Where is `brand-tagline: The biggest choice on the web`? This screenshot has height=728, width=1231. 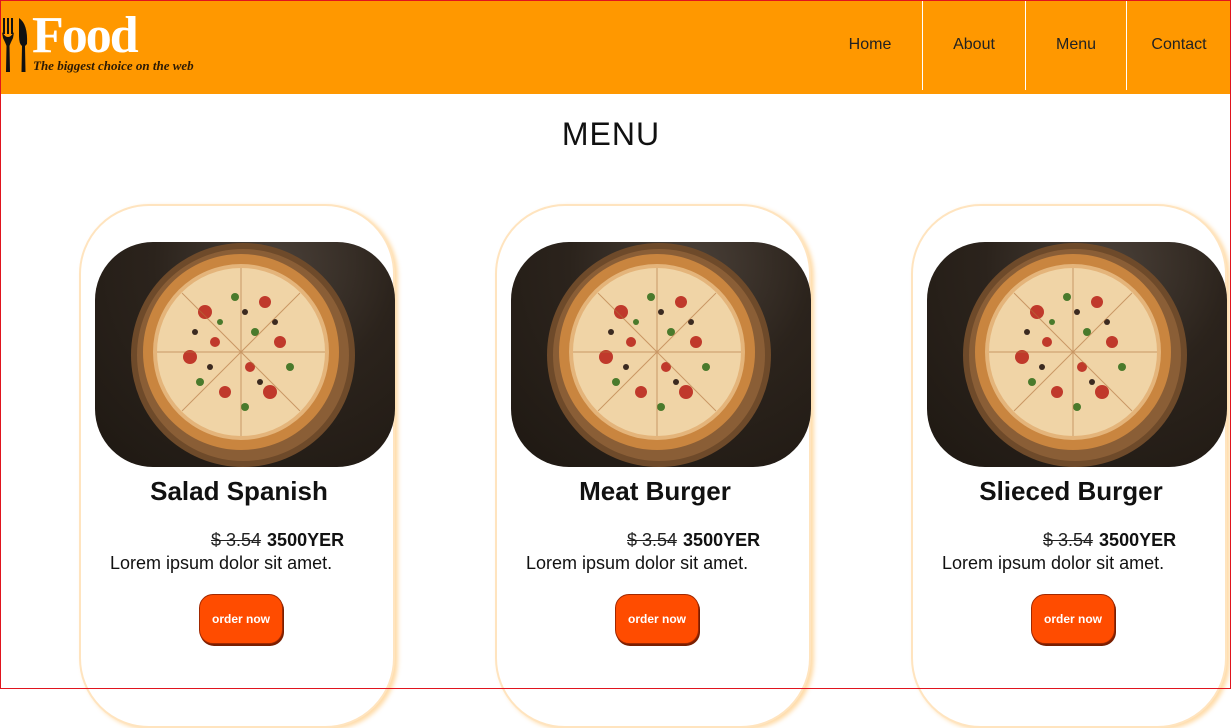 brand-tagline: The biggest choice on the web is located at coordinates (113, 65).